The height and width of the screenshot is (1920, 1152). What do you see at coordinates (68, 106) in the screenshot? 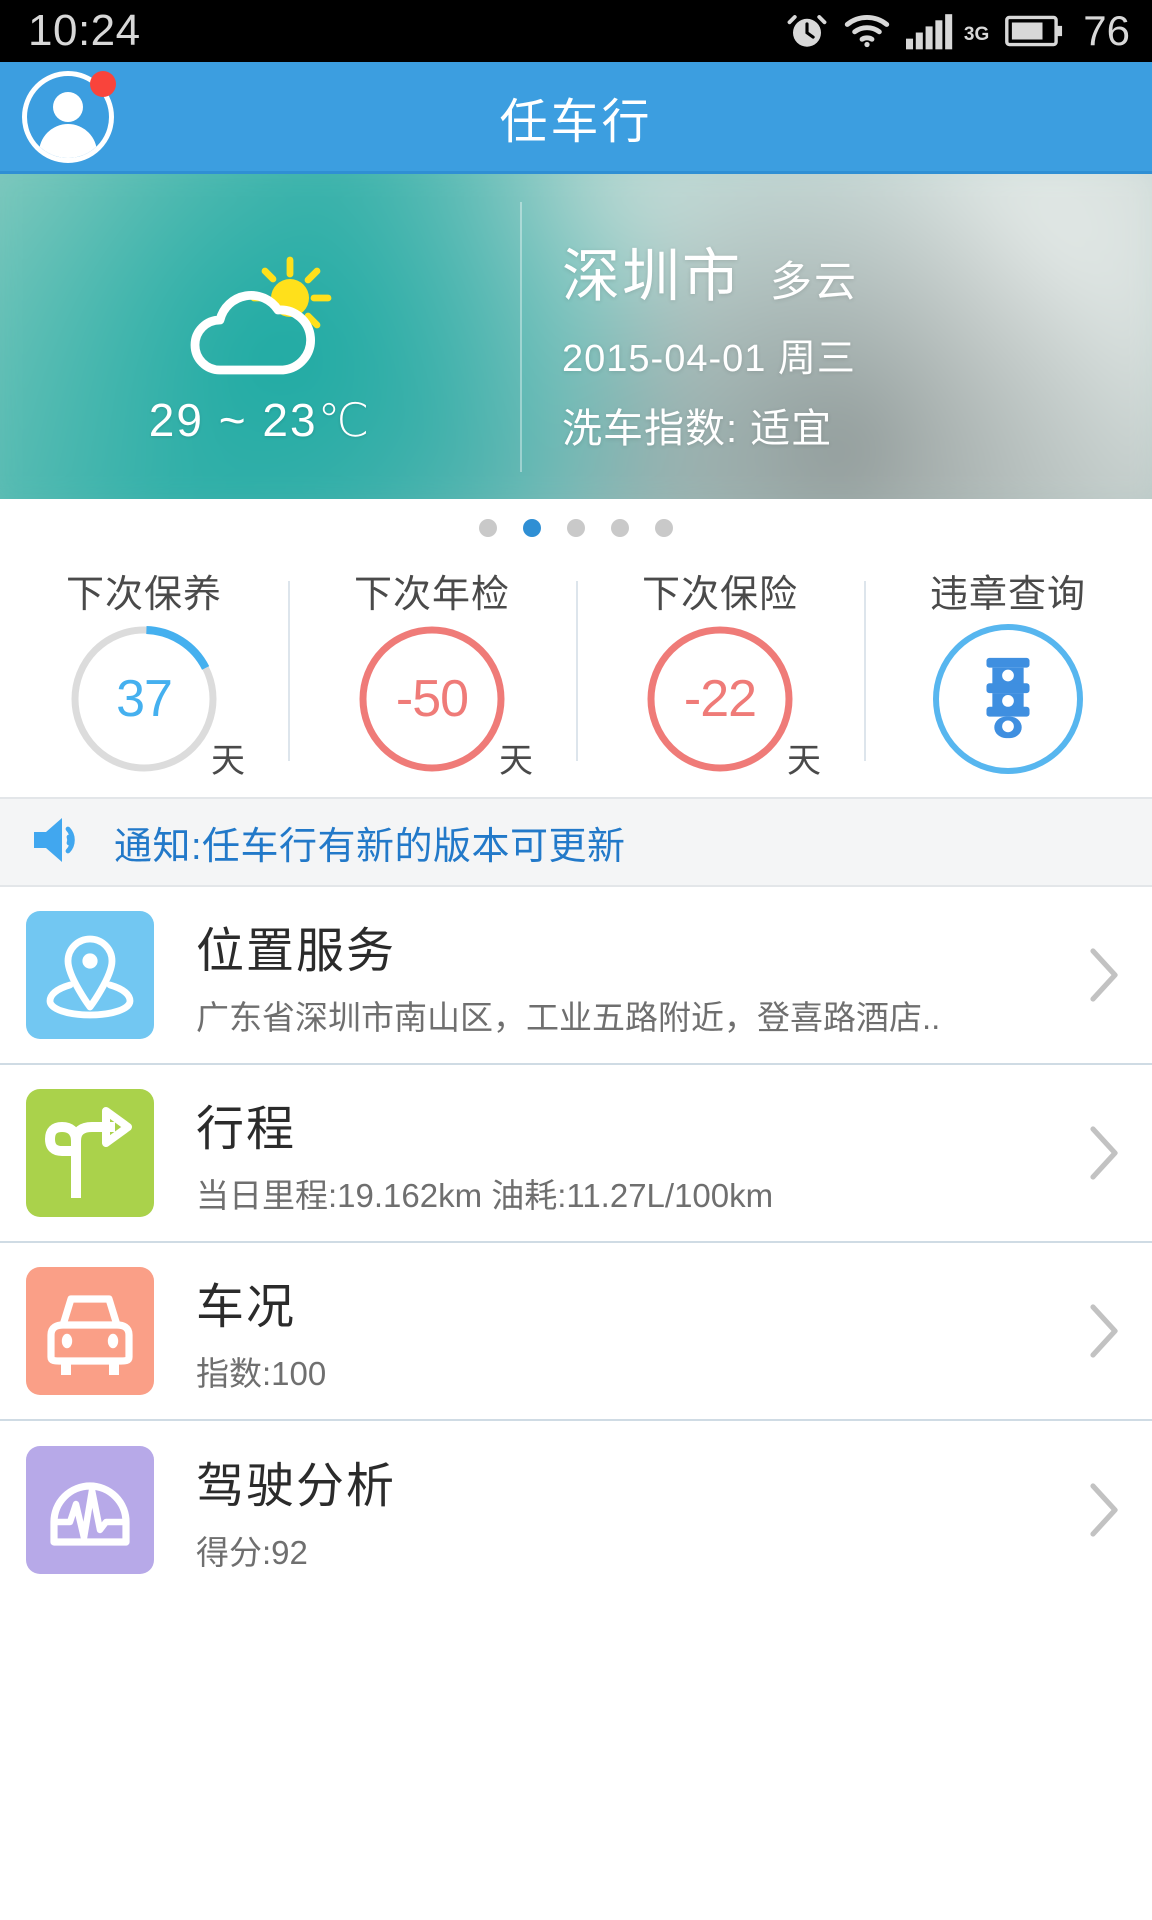
I see `avatar-head` at bounding box center [68, 106].